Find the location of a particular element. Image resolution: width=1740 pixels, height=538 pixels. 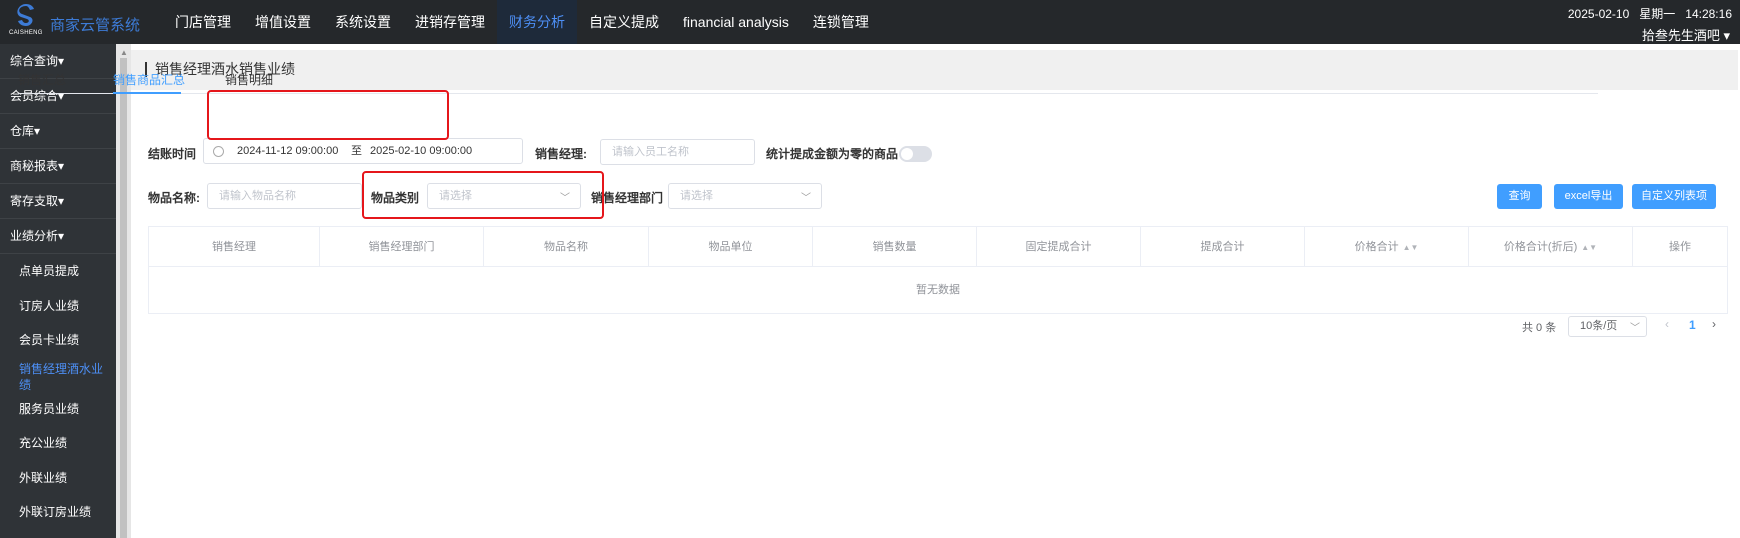

price-discounted-label: 价格合计(折后) is located at coordinates (1540, 247).